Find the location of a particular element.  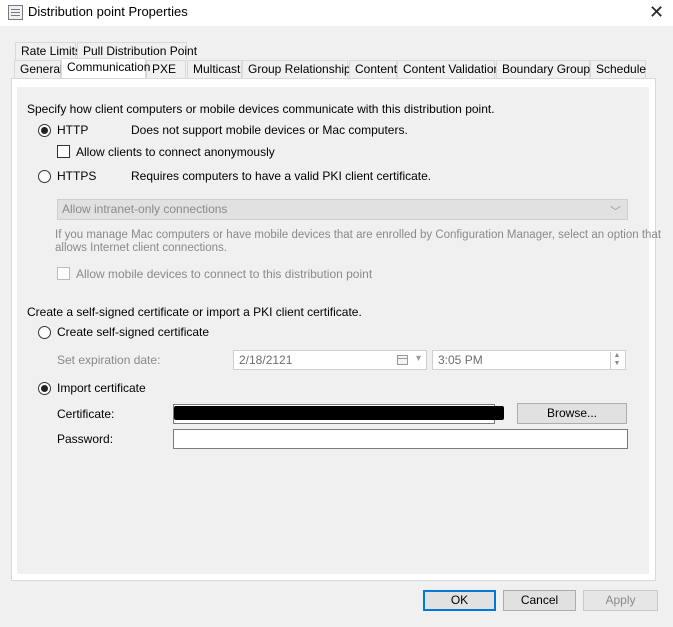

expiration-time-value: 3:05 PM is located at coordinates (460, 360).